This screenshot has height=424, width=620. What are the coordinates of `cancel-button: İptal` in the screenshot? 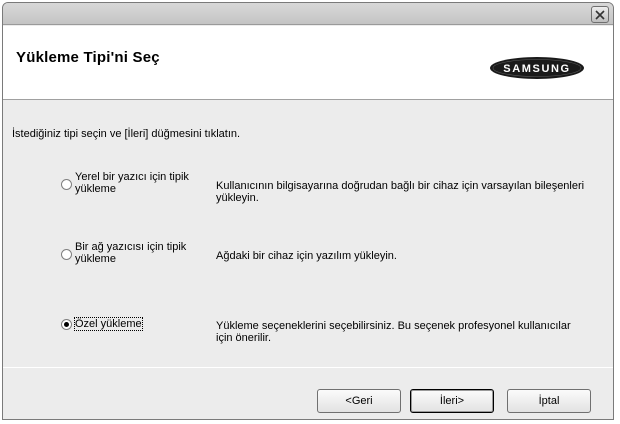 It's located at (549, 401).